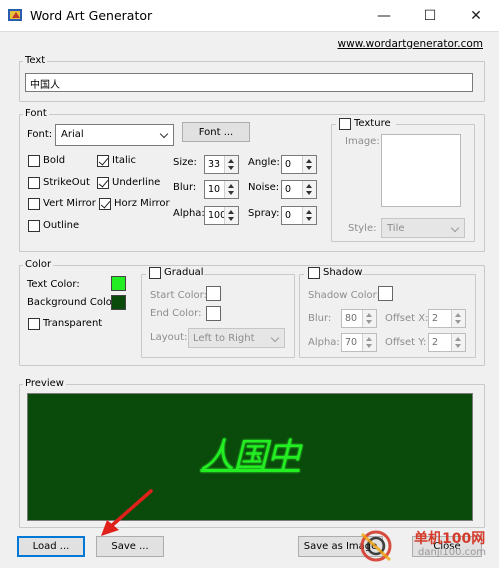 This screenshot has width=499, height=568. I want to click on size-value: 33, so click(214, 164).